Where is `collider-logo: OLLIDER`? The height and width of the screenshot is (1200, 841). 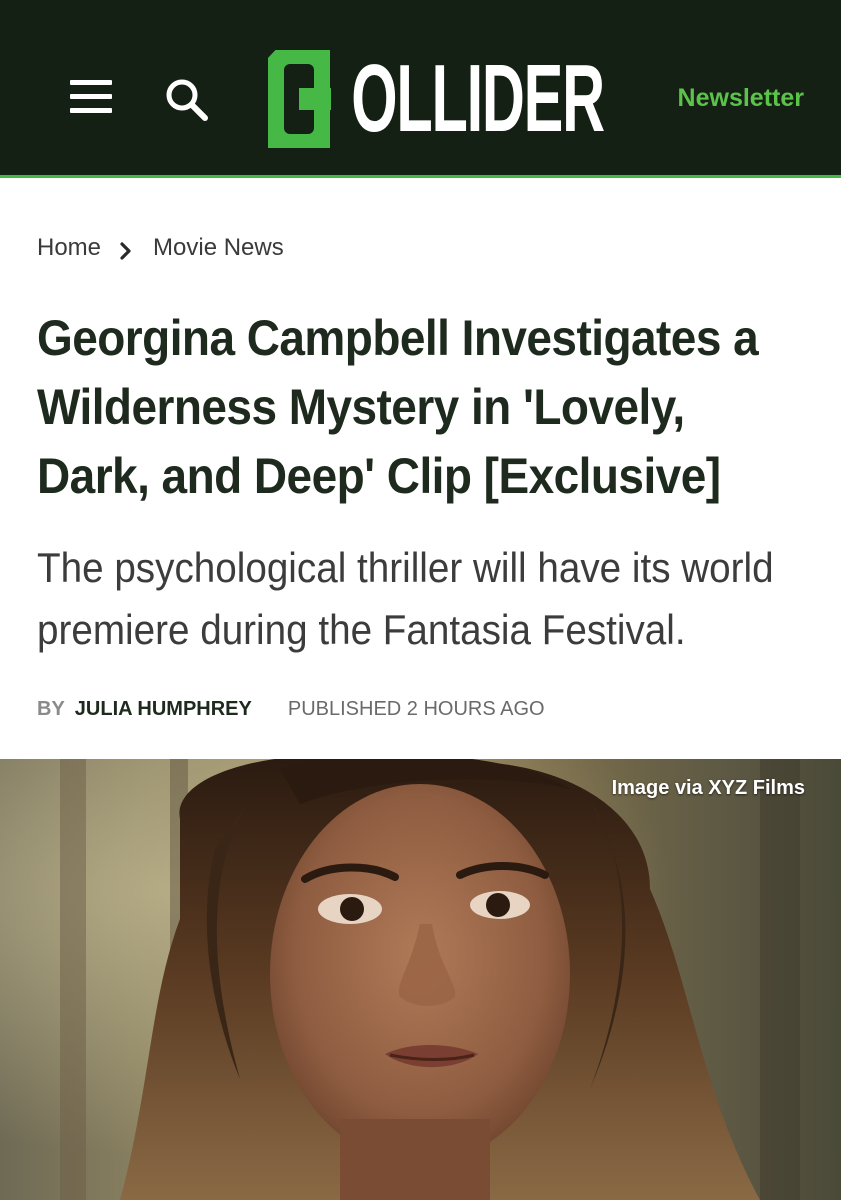 collider-logo: OLLIDER is located at coordinates (436, 98).